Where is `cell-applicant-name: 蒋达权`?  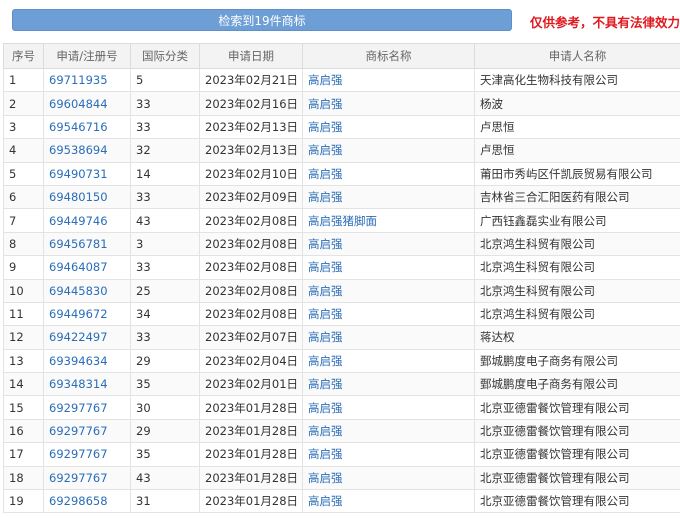 cell-applicant-name: 蒋达权 is located at coordinates (577, 337).